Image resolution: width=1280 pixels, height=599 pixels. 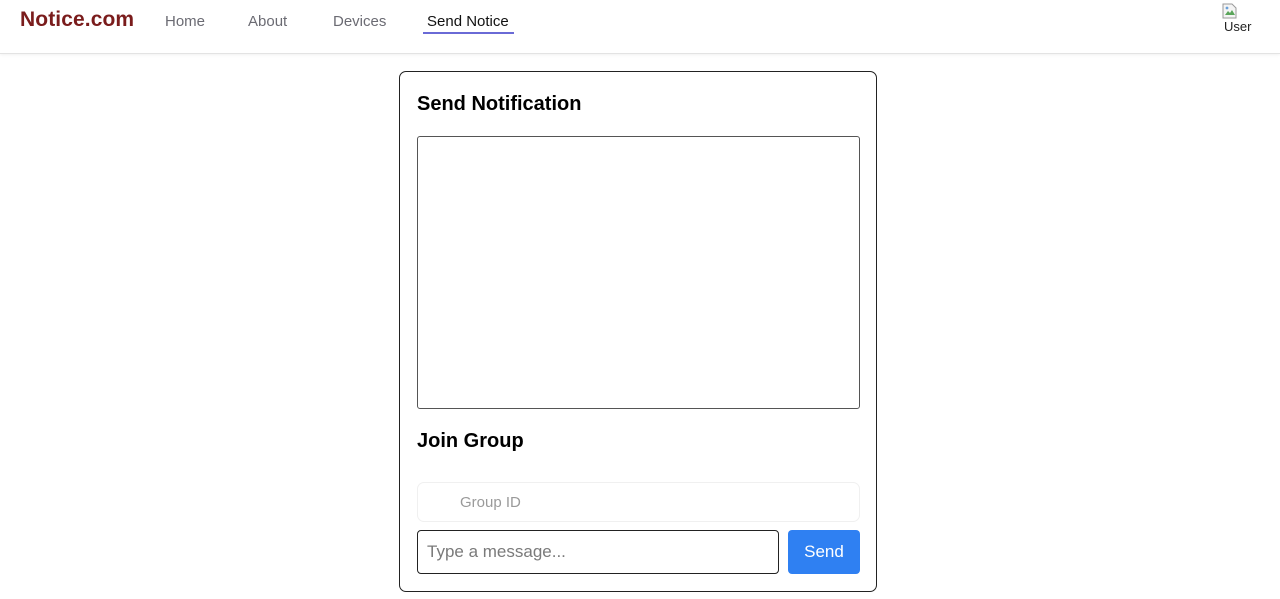 I want to click on send-button: Send, so click(x=824, y=552).